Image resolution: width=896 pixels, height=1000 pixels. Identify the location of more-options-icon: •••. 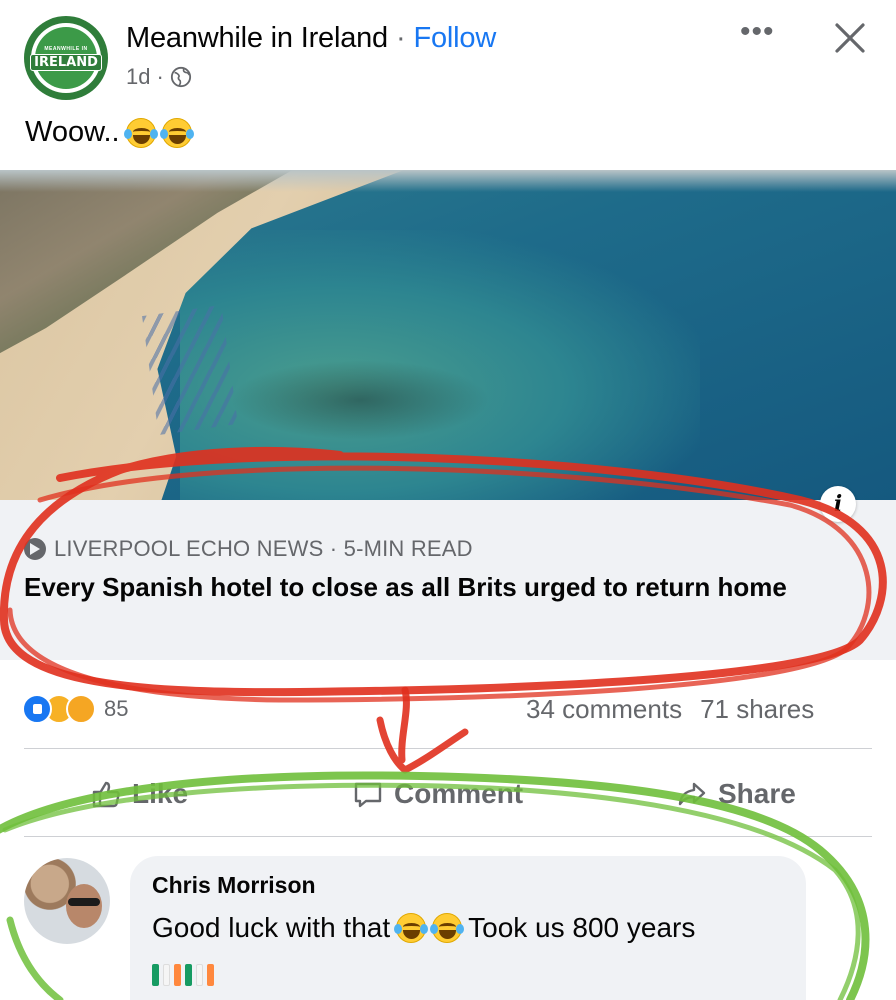
(757, 32).